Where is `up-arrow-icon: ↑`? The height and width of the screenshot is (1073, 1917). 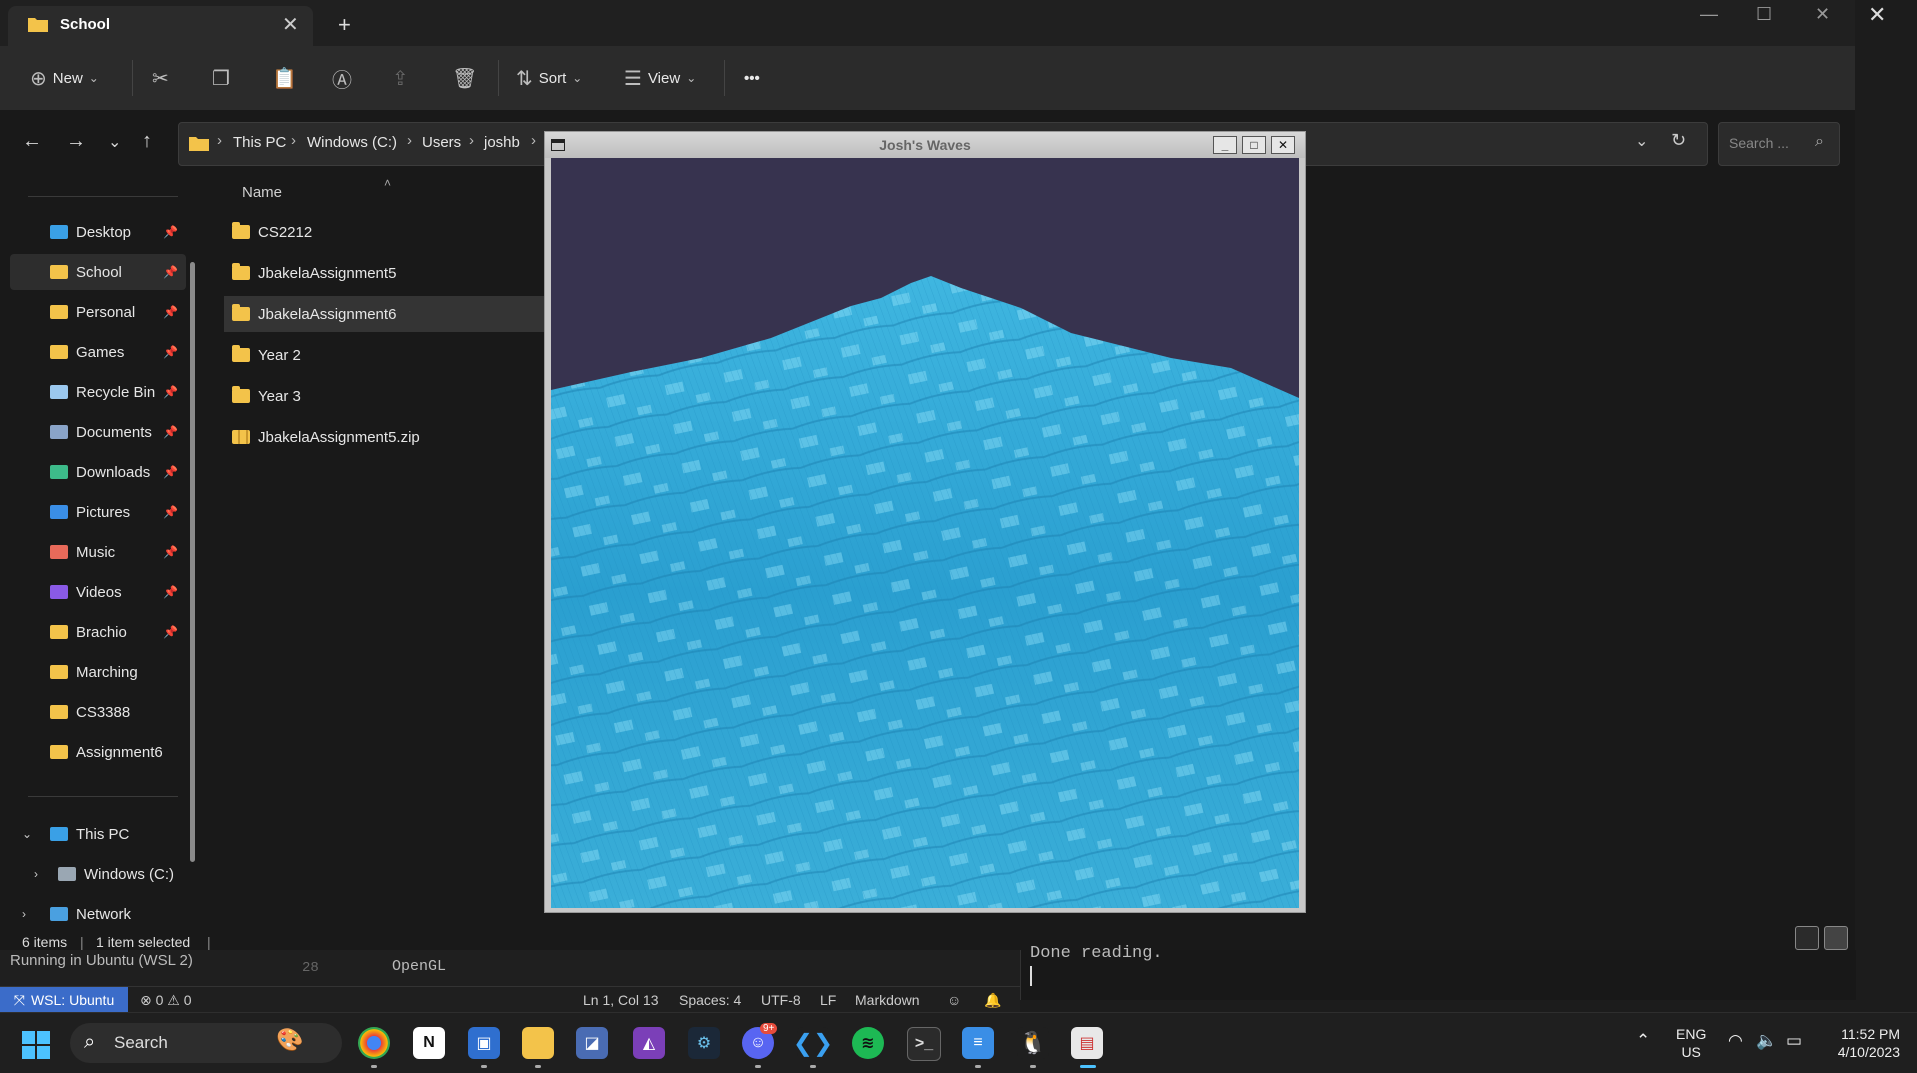 up-arrow-icon: ↑ is located at coordinates (147, 141).